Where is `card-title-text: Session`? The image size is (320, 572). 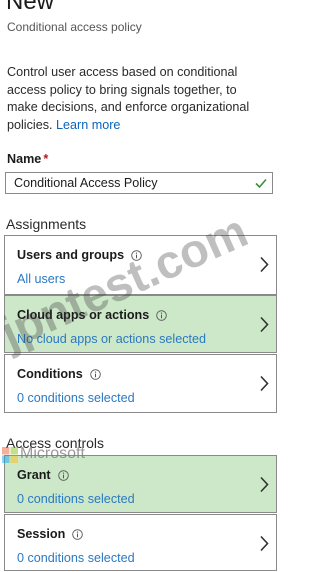
card-title-text: Session is located at coordinates (41, 534).